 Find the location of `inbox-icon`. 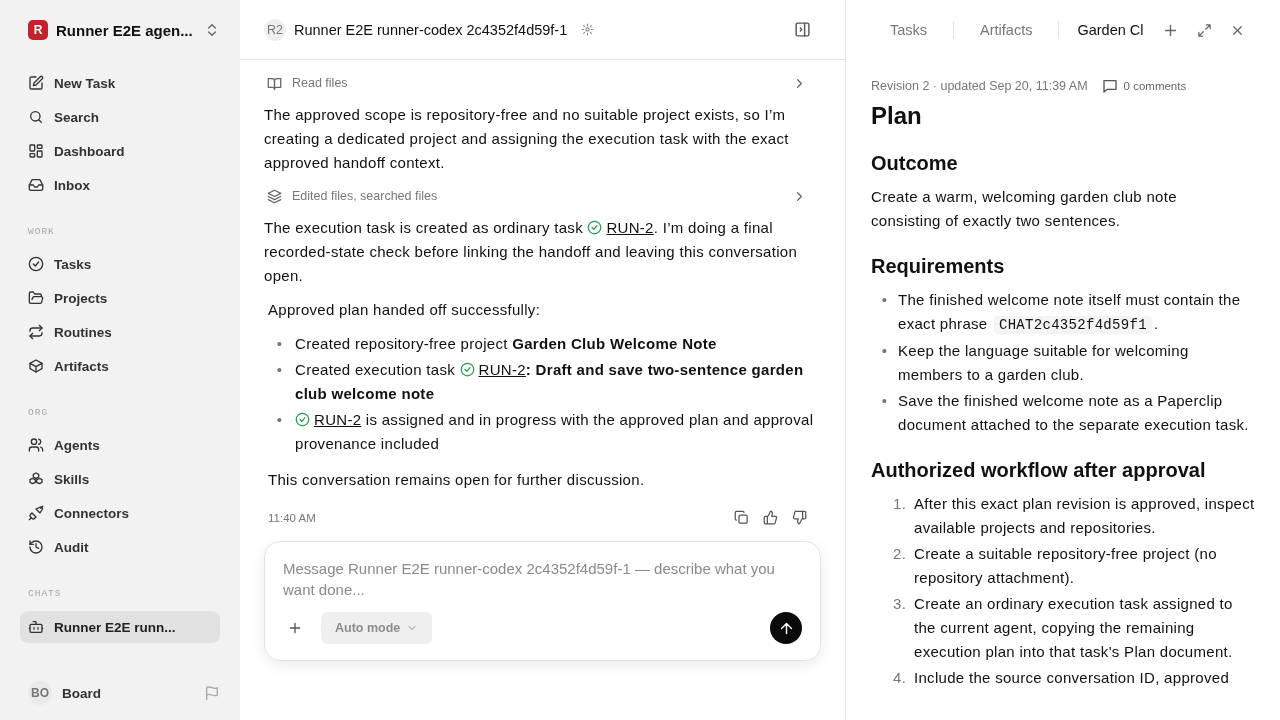

inbox-icon is located at coordinates (36, 185).